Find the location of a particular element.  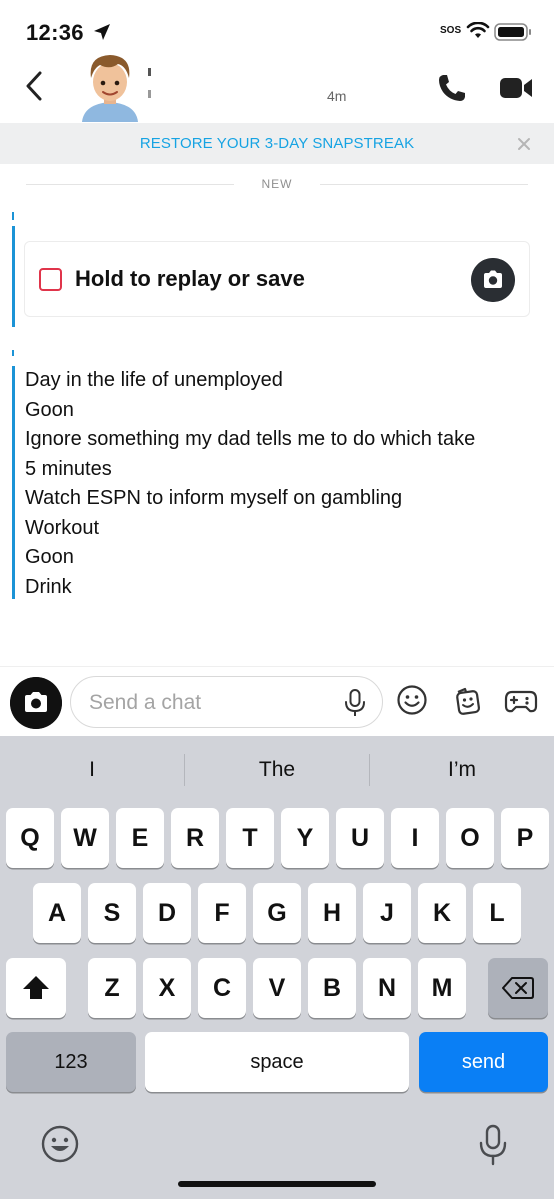

snap-message: Hold to replay or save is located at coordinates (277, 279).